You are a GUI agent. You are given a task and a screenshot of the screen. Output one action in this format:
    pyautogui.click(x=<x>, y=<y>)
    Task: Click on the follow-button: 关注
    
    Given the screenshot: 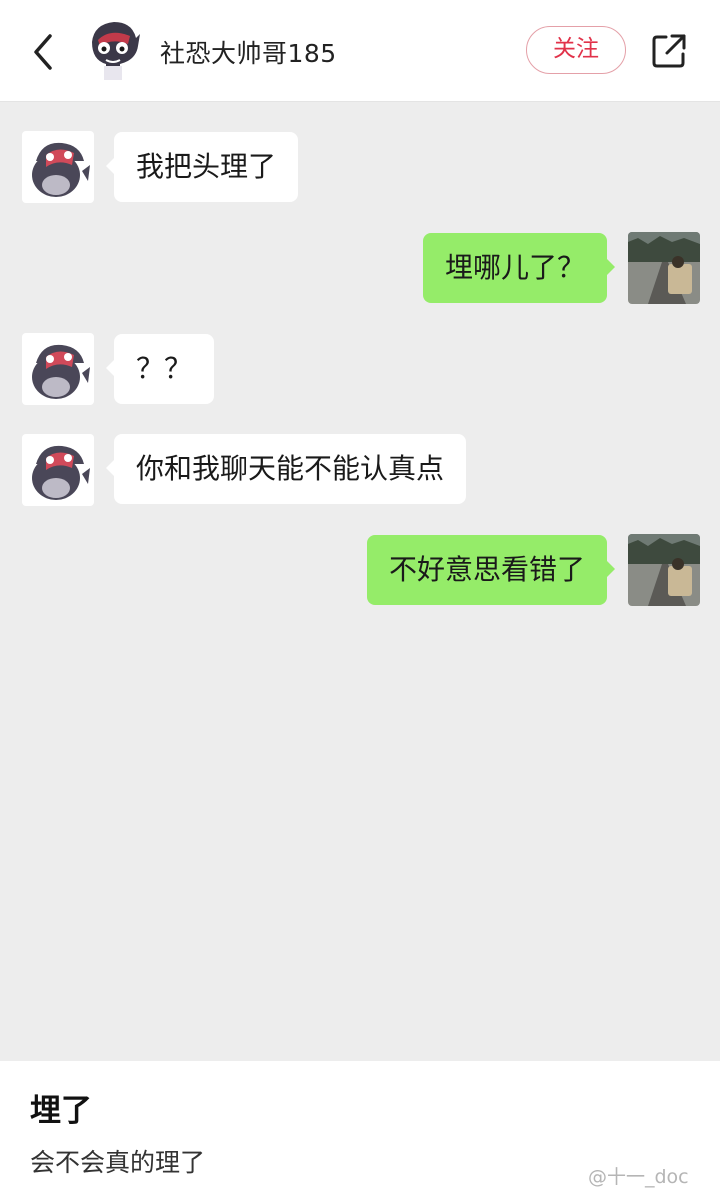 What is the action you would take?
    pyautogui.click(x=576, y=50)
    